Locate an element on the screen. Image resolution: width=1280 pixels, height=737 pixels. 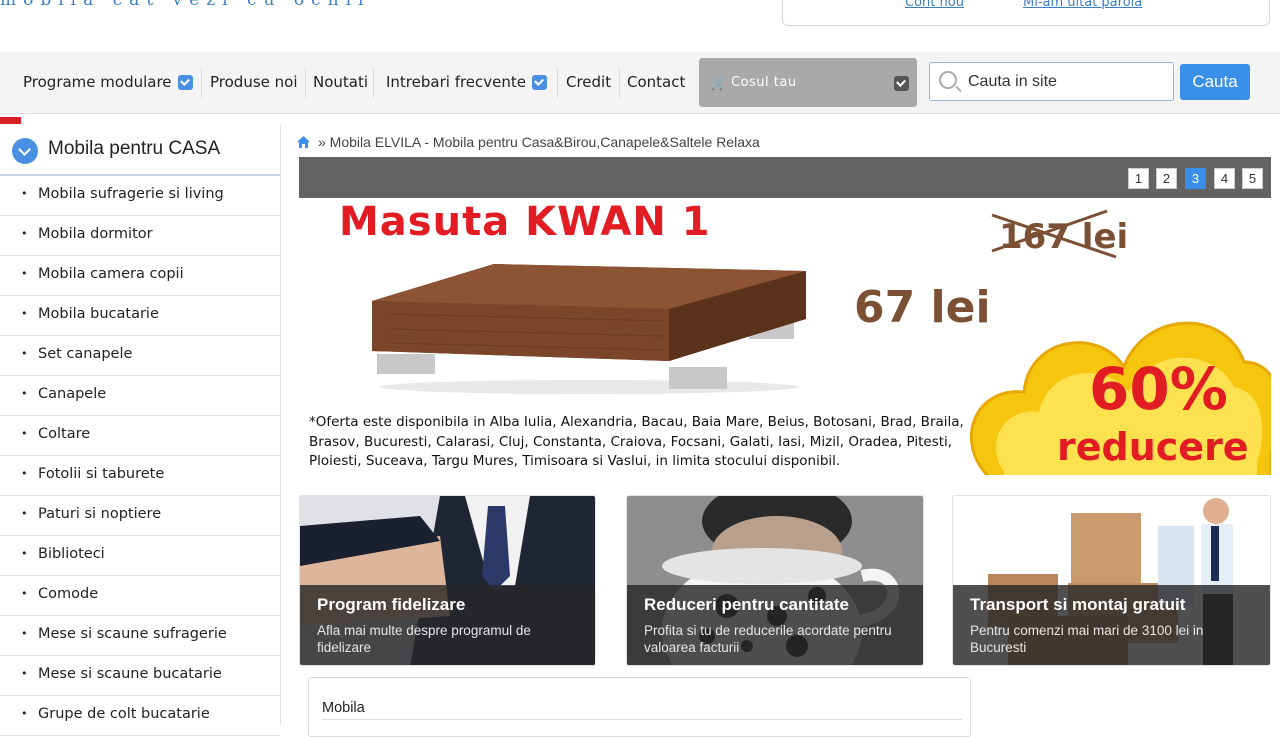
search-button: Cauta is located at coordinates (1215, 82).